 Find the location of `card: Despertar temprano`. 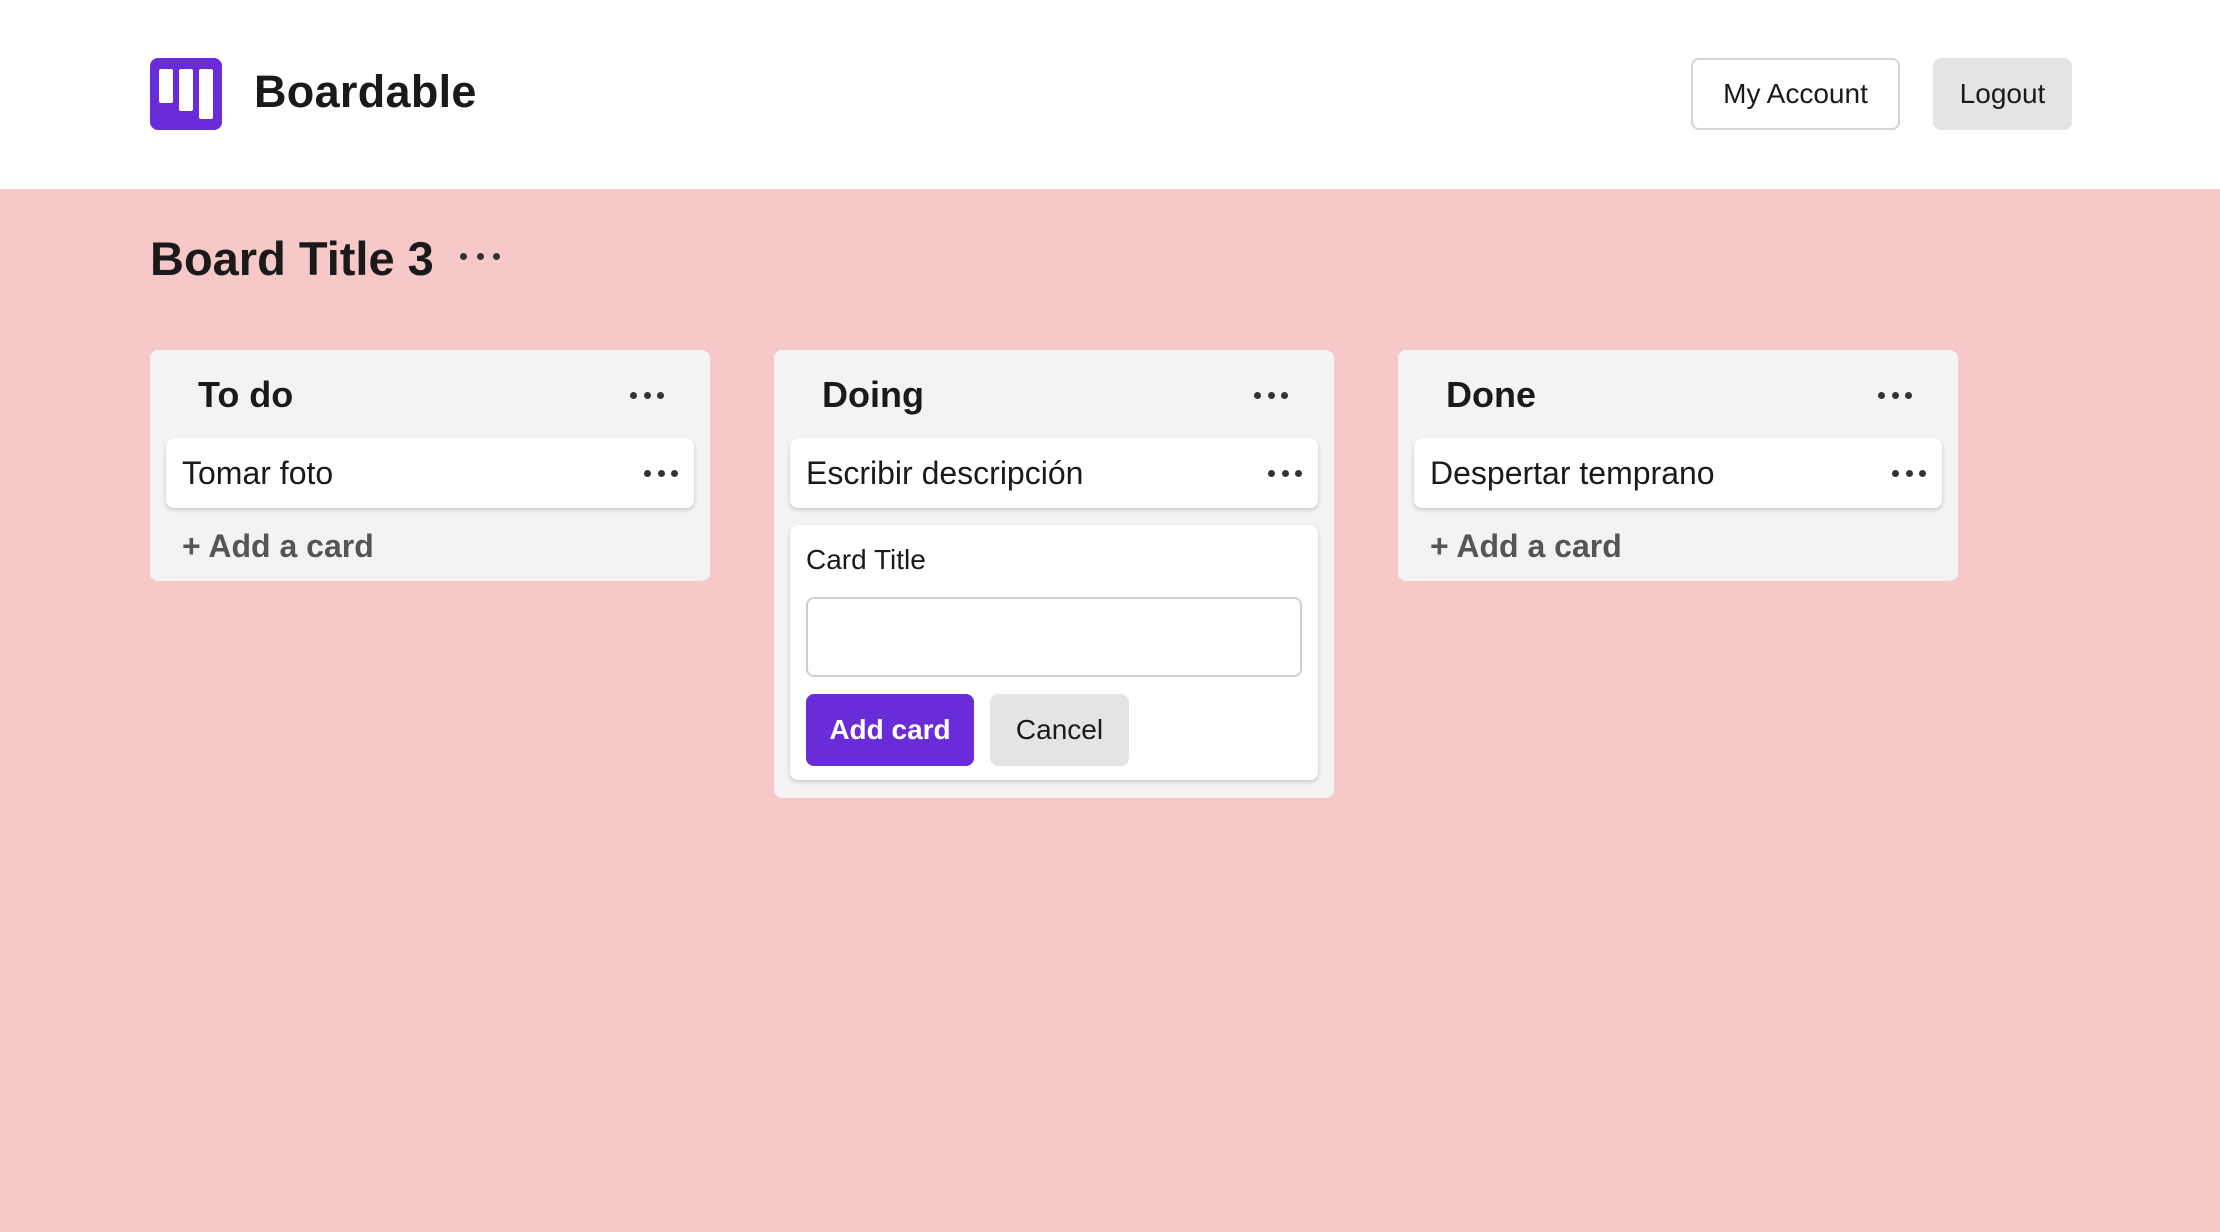

card: Despertar temprano is located at coordinates (1678, 473).